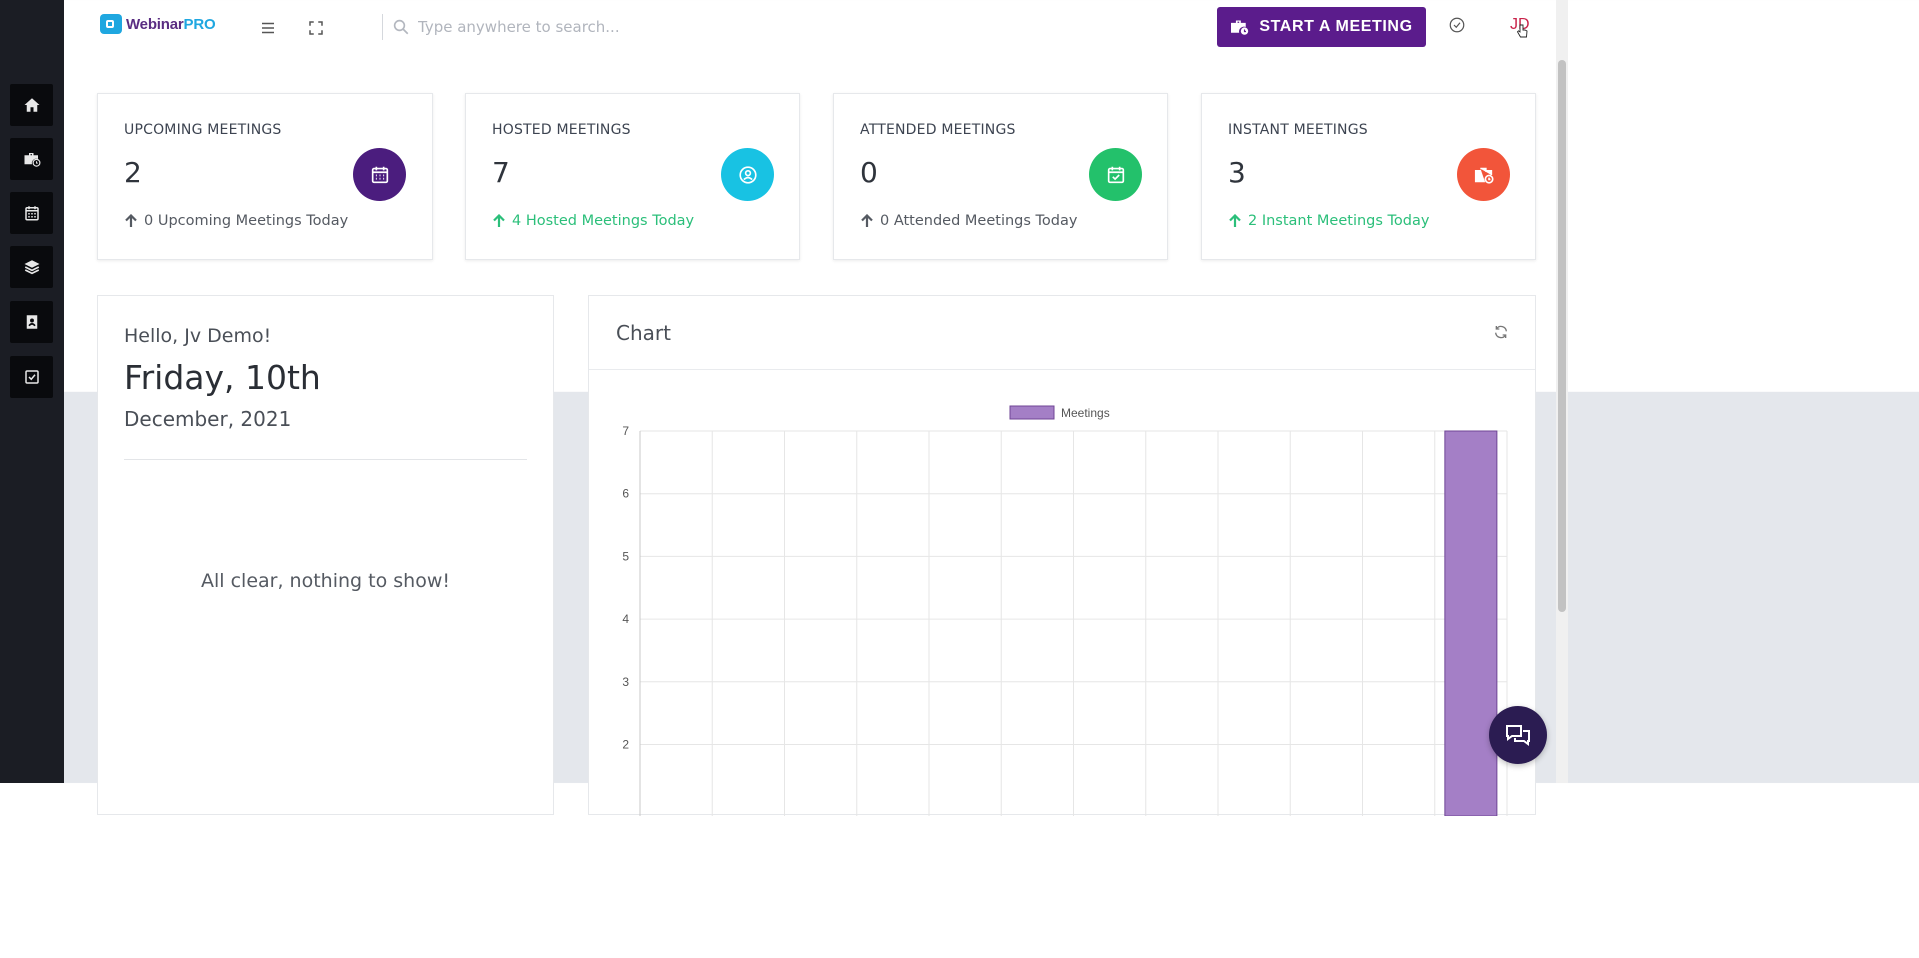  I want to click on search-icon, so click(401, 27).